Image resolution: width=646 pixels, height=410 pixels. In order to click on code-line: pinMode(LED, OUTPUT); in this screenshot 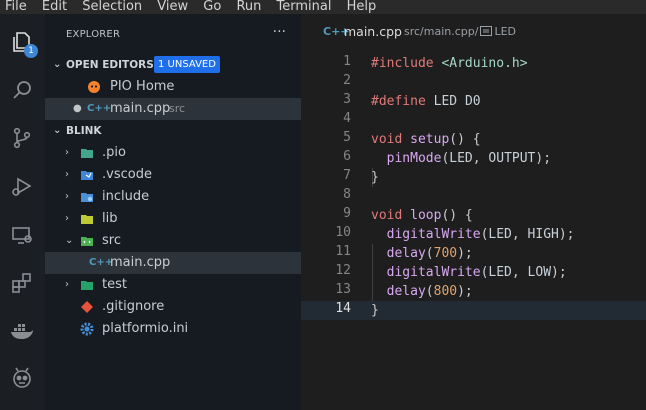, I will do `click(461, 158)`.